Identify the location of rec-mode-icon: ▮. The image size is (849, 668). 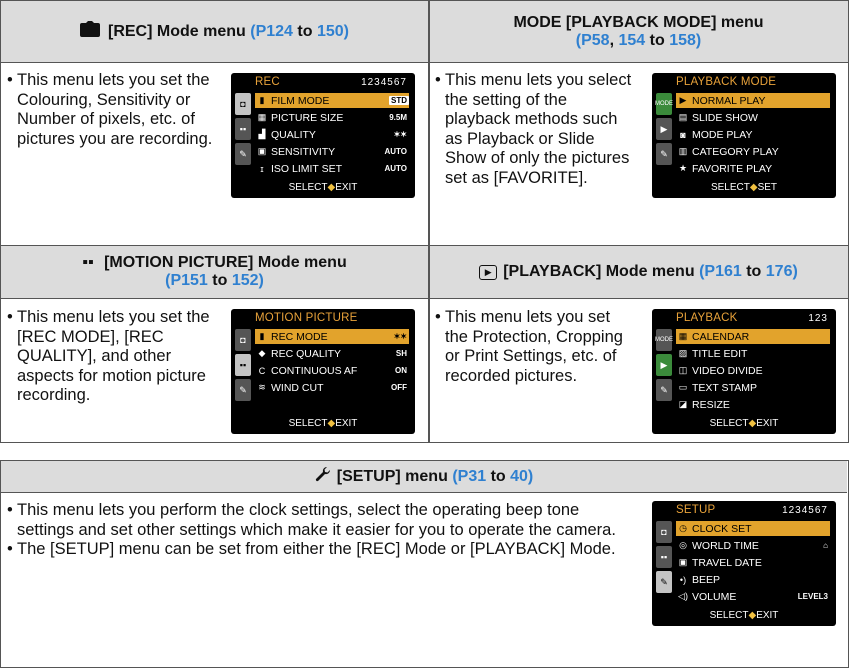
(262, 336).